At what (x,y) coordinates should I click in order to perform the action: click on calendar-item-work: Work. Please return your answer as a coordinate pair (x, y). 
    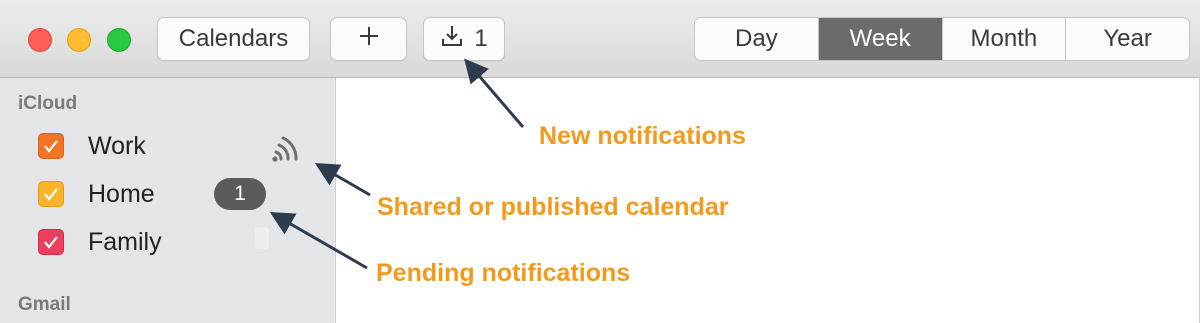
    Looking at the image, I should click on (92, 146).